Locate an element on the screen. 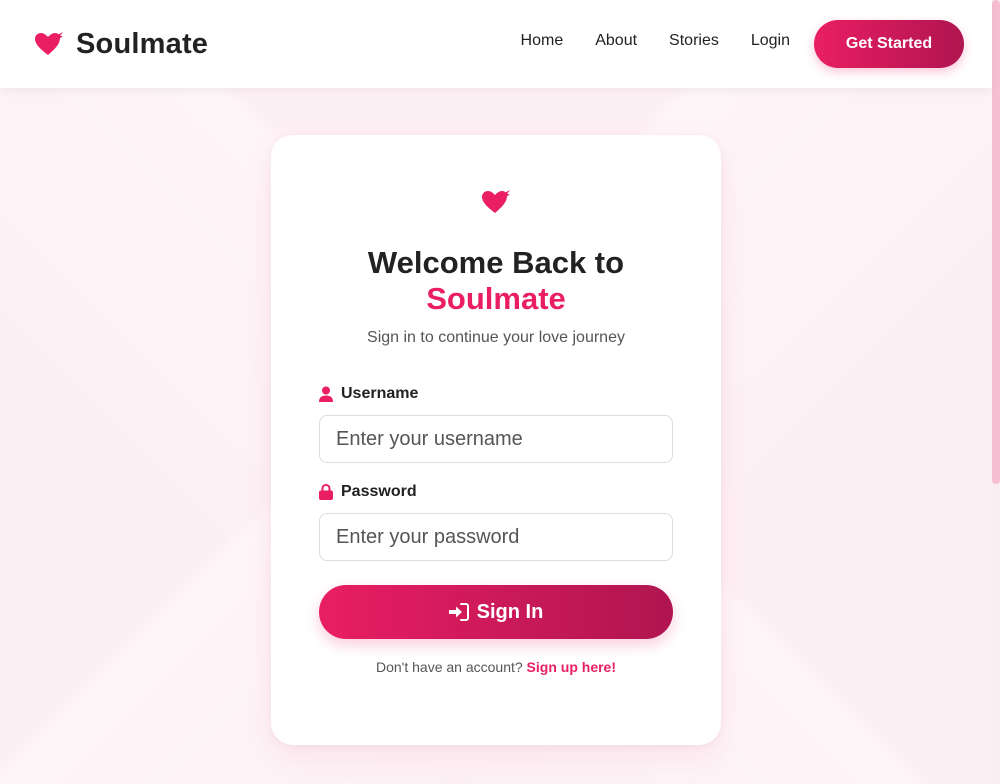 This screenshot has width=1000, height=784. sign-in-label: Sign In is located at coordinates (510, 611).